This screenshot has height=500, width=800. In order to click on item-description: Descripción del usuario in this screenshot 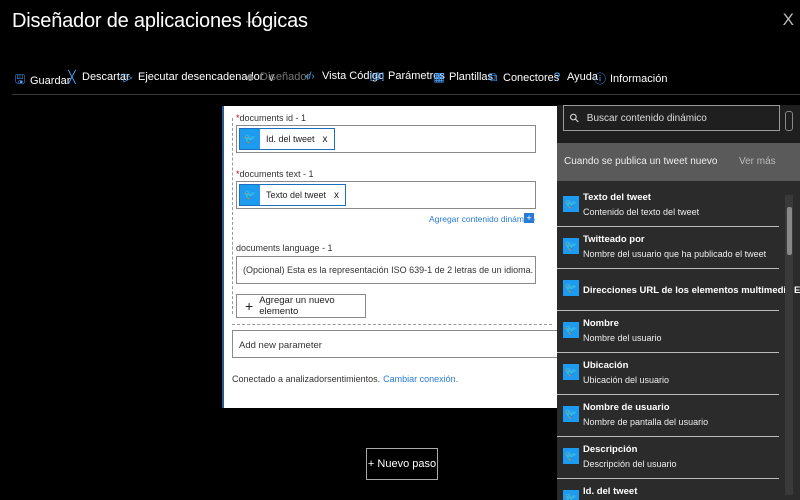, I will do `click(630, 464)`.